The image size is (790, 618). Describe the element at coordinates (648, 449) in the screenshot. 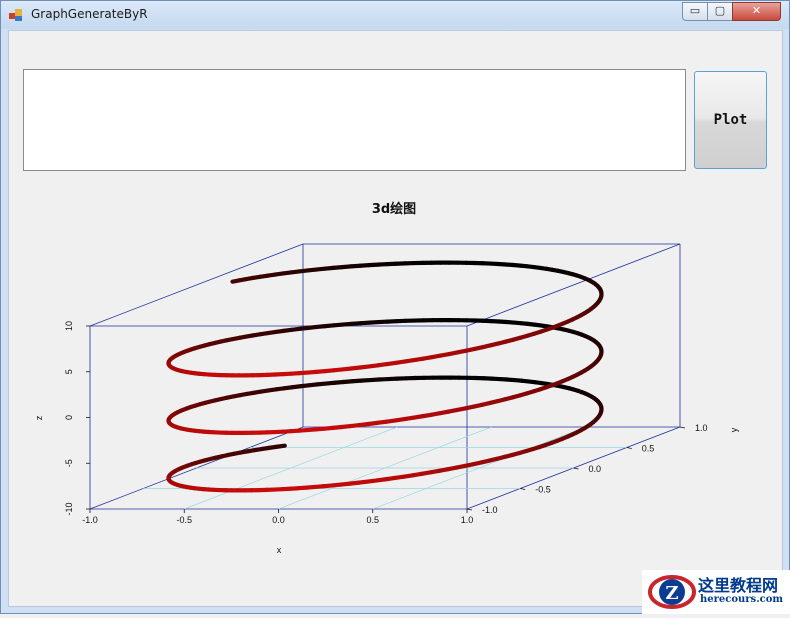

I see `y-tick-label: 0.5` at that location.